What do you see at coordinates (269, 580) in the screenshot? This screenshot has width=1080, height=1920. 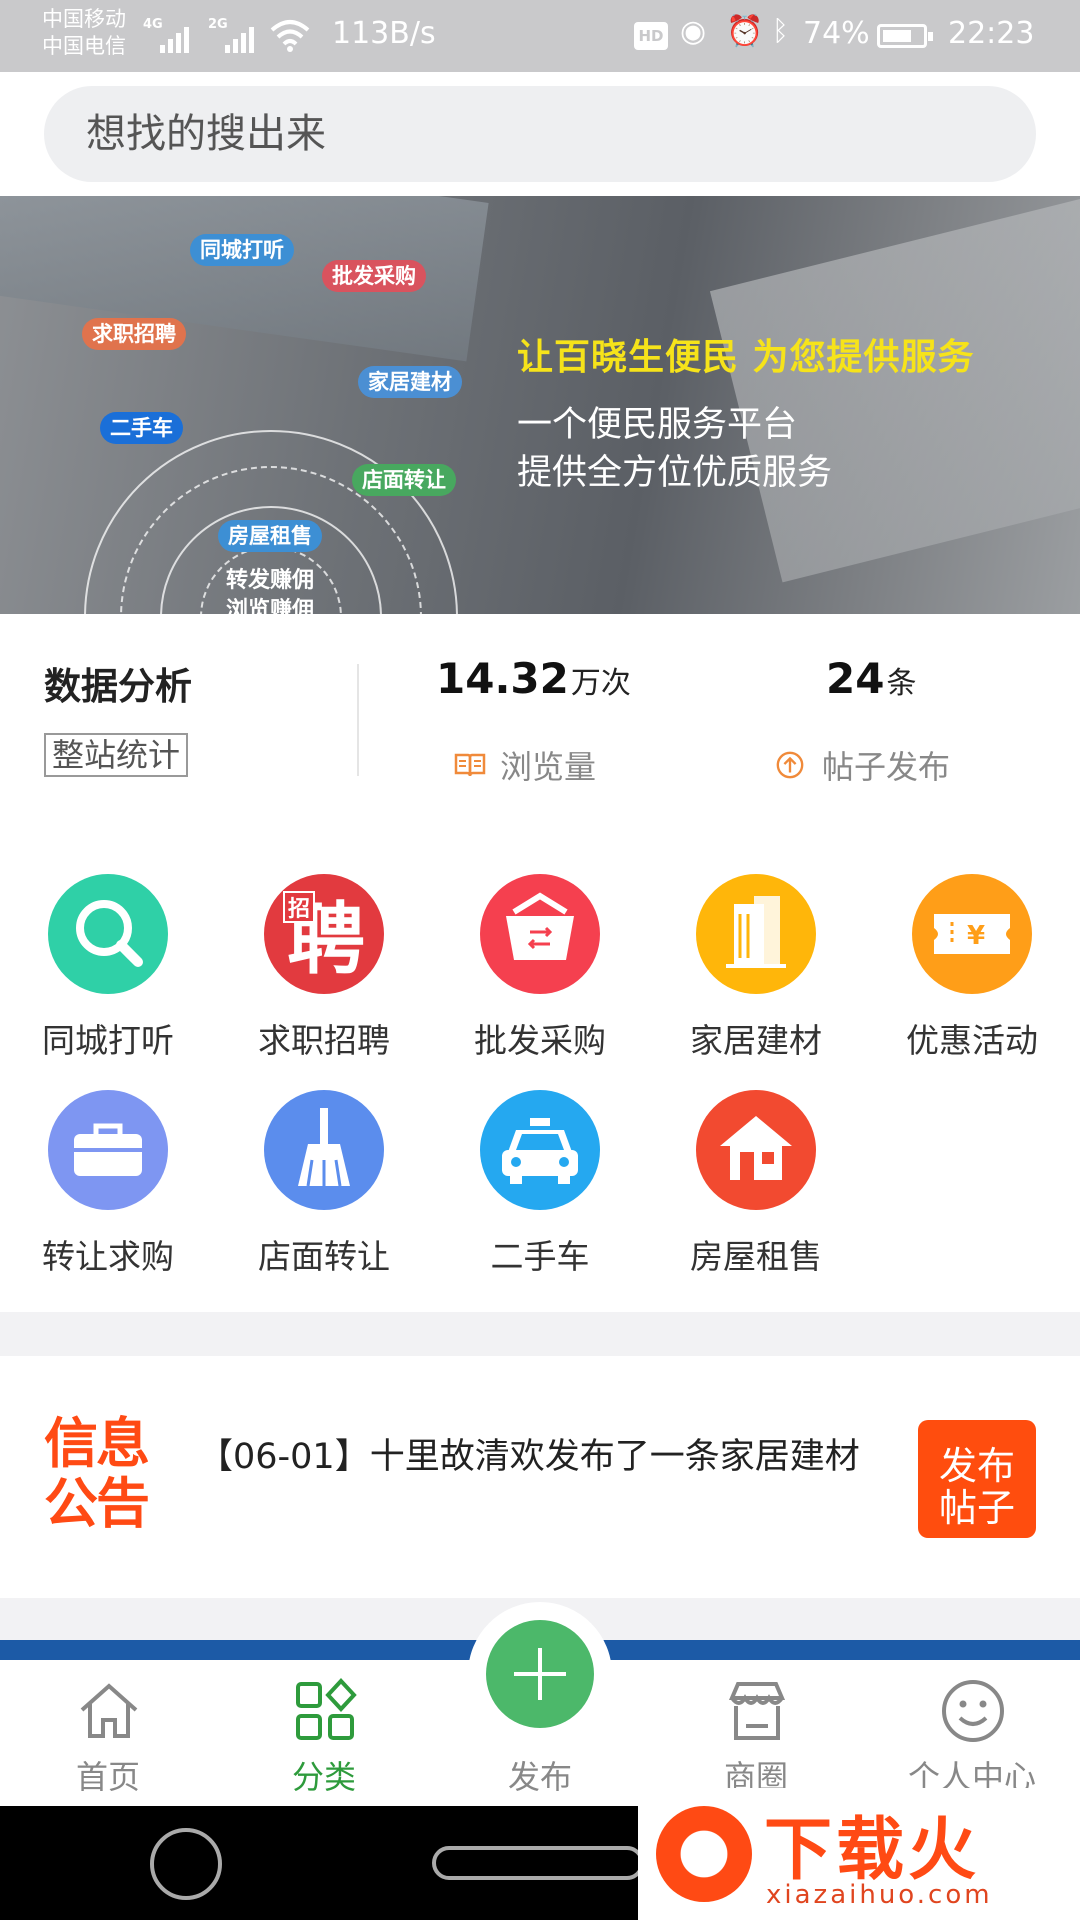 I see `banner-center-line-1: 转发赚佣` at bounding box center [269, 580].